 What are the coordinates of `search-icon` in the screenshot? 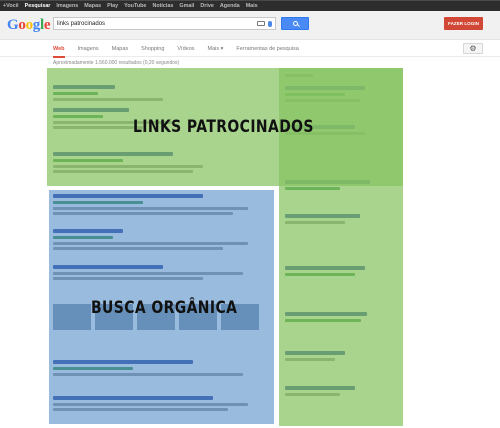 It's located at (295, 23).